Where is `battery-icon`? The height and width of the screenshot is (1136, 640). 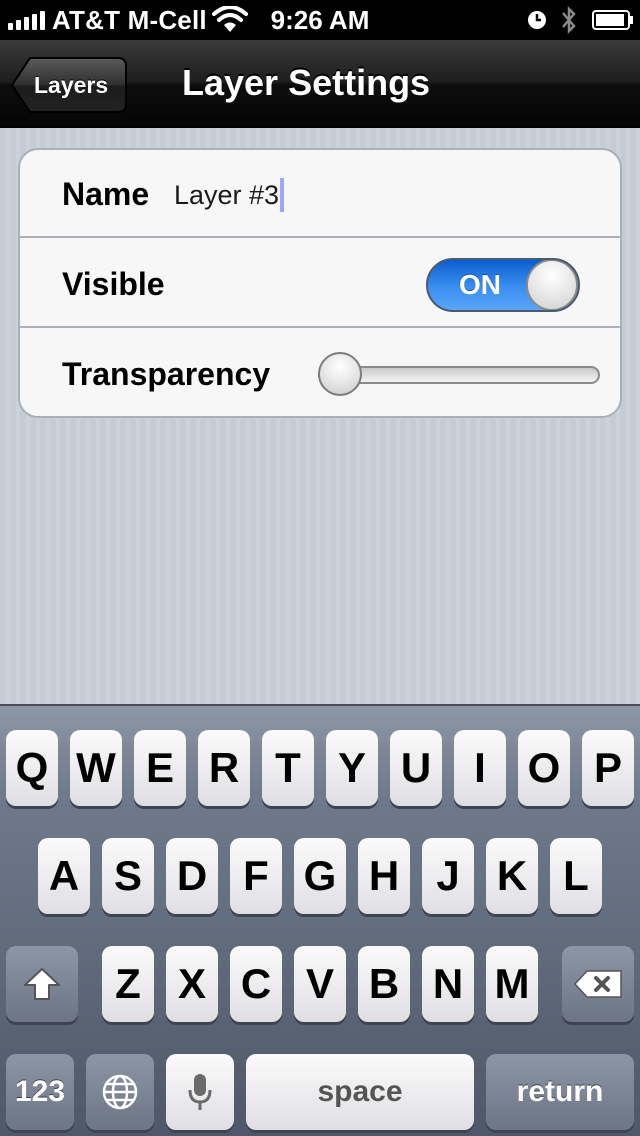
battery-icon is located at coordinates (612, 20).